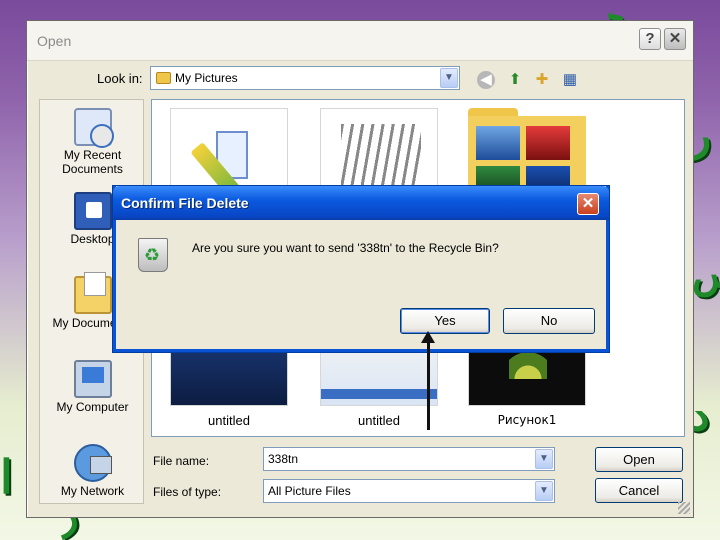  What do you see at coordinates (92, 491) in the screenshot?
I see `place-label: My Network` at bounding box center [92, 491].